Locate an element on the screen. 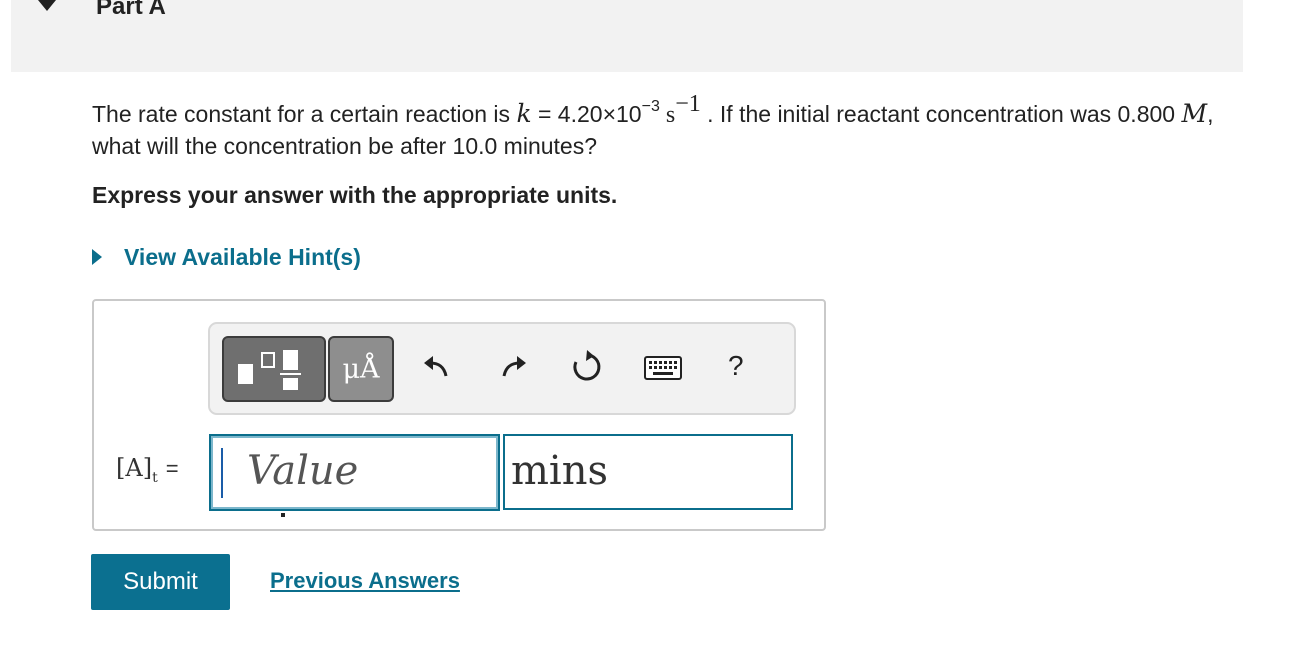  expand-arrow-icon is located at coordinates (97, 257).